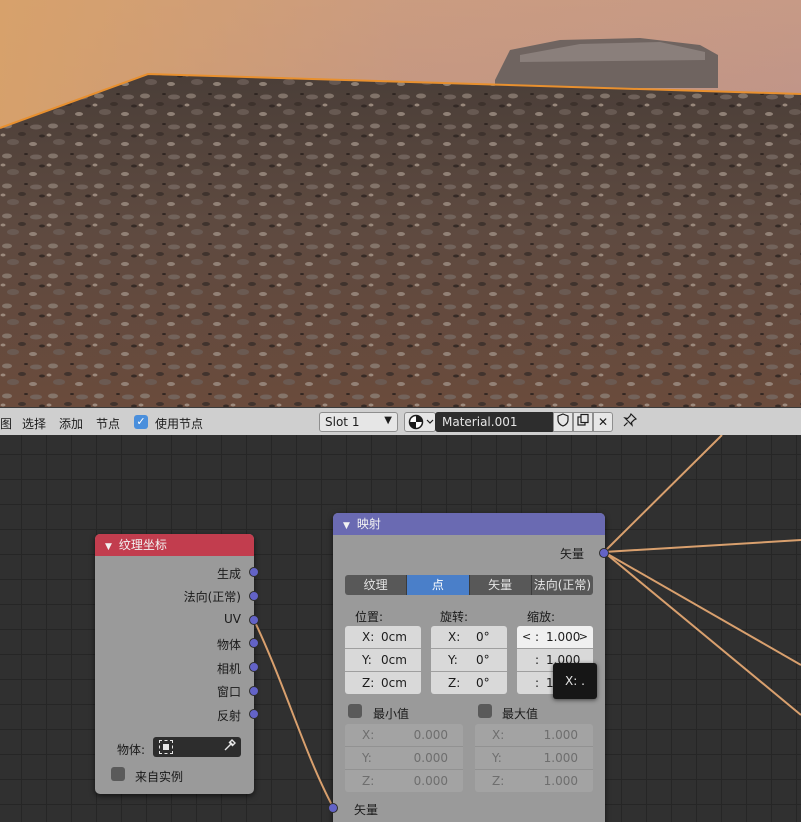 The height and width of the screenshot is (822, 801). I want to click on texture-coordinate-node: ▼ 纹理坐标 生成 法向(正常) UV 物体 相机 窗口 反射 物体: 来自实例, so click(177, 664).